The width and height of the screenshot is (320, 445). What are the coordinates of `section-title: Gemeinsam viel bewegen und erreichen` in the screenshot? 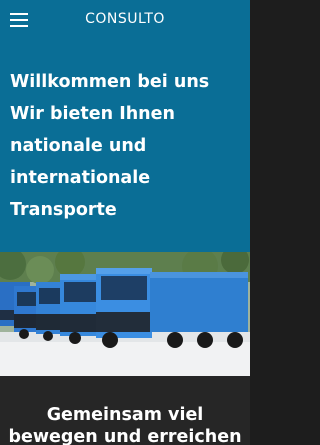 It's located at (125, 424).